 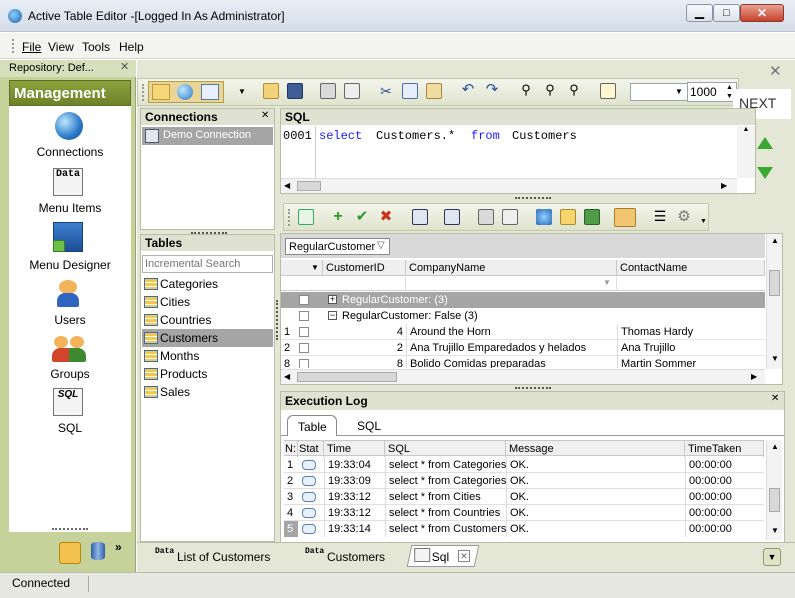 What do you see at coordinates (306, 217) in the screenshot?
I see `refresh-icon` at bounding box center [306, 217].